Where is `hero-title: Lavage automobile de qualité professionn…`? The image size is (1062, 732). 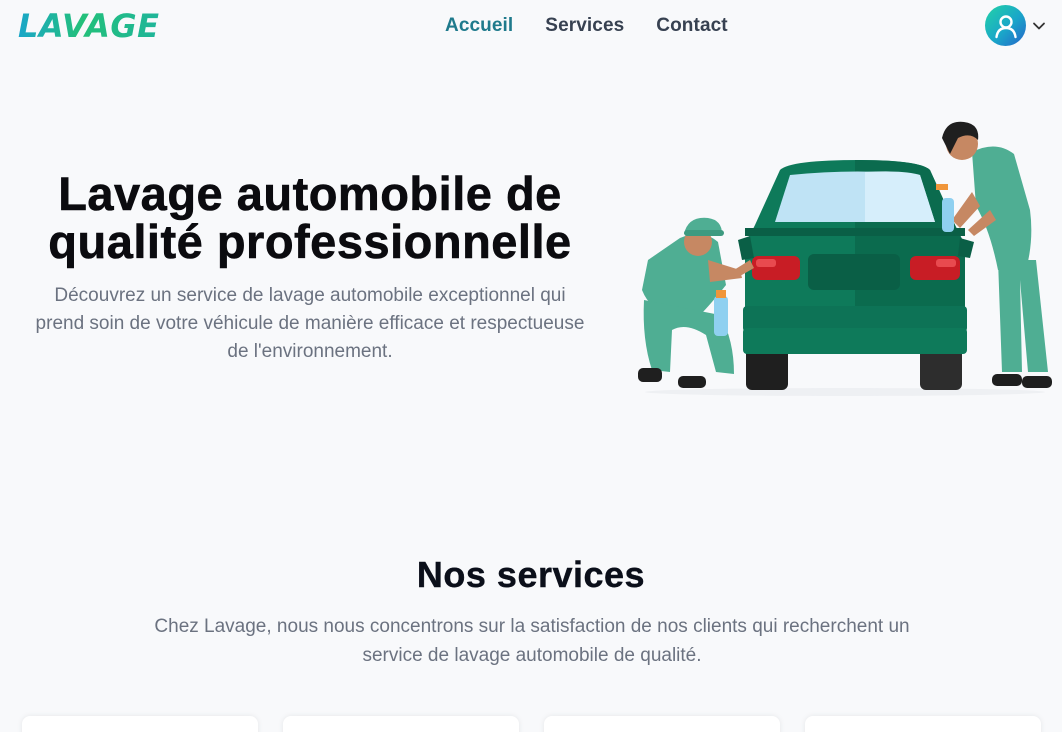 hero-title: Lavage automobile de qualité professionn… is located at coordinates (310, 217).